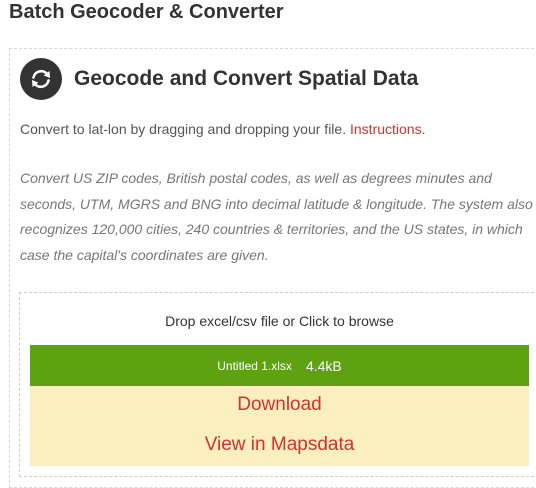  Describe the element at coordinates (246, 78) in the screenshot. I see `section-title: Geocode and Convert Spatial Data` at that location.